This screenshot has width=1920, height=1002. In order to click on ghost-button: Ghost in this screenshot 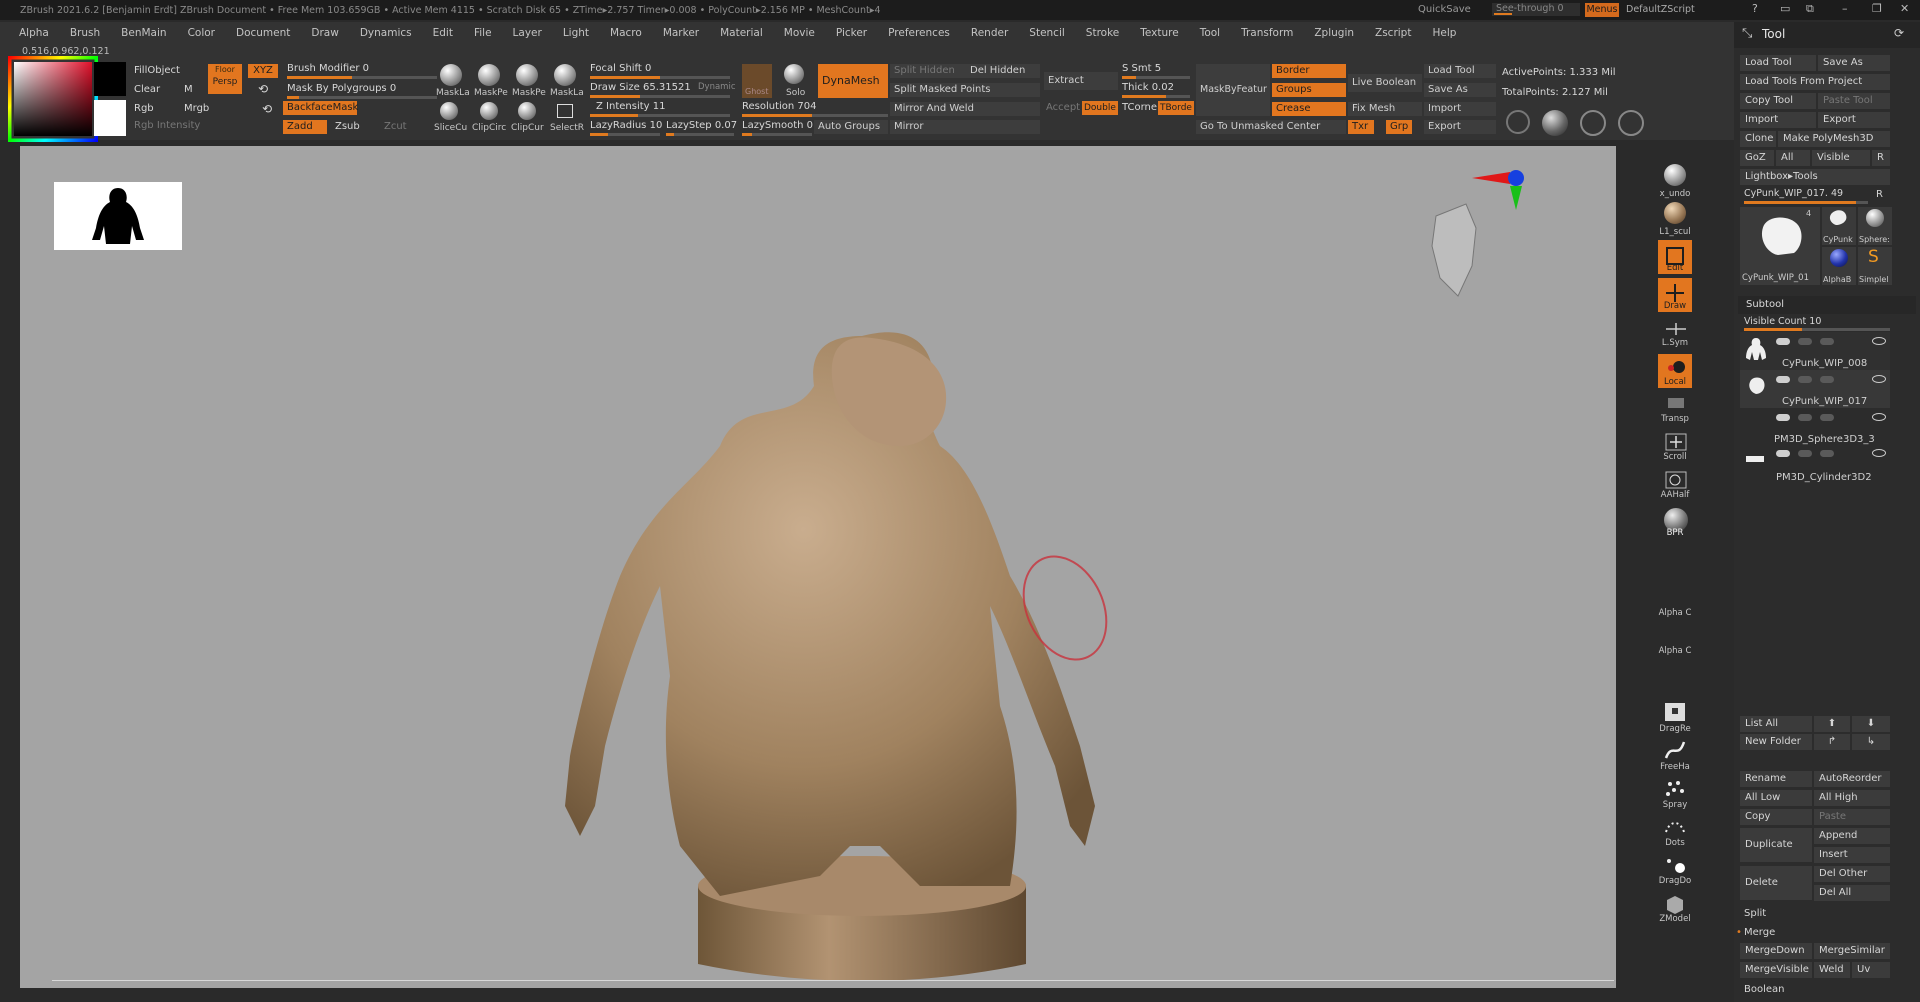, I will do `click(757, 81)`.